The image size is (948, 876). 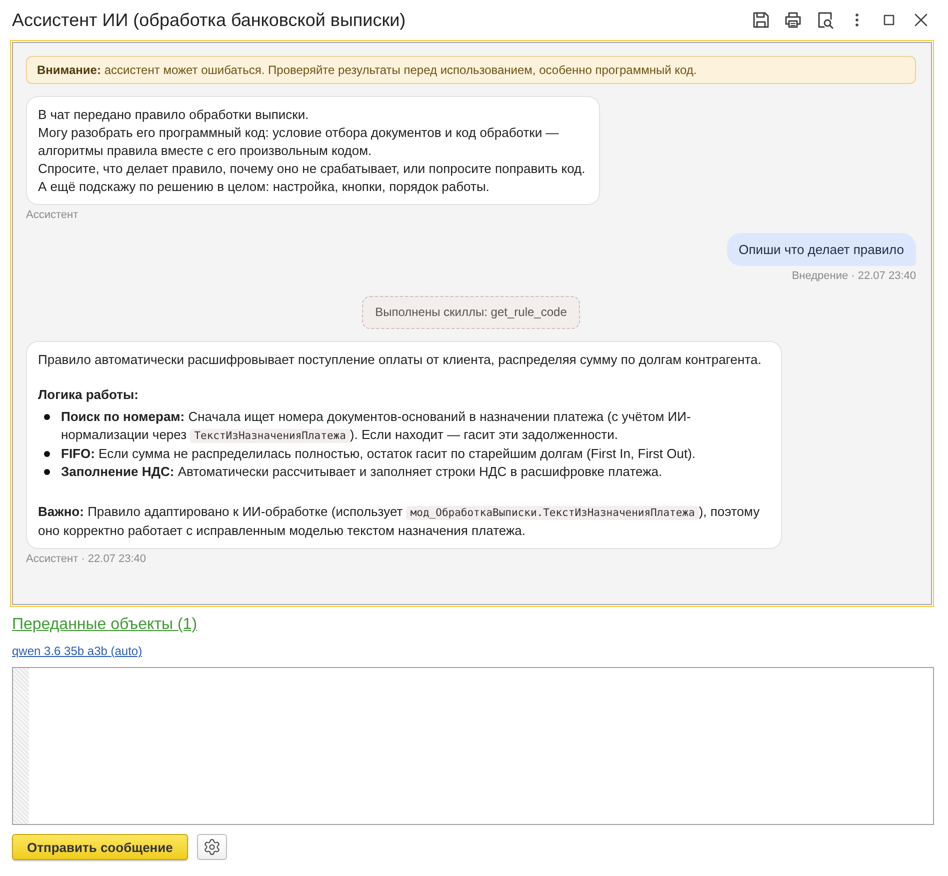 I want to click on message-text: А ещё подскажу по решению в целом: настройка, кнопки, порядок работы., so click(x=264, y=187).